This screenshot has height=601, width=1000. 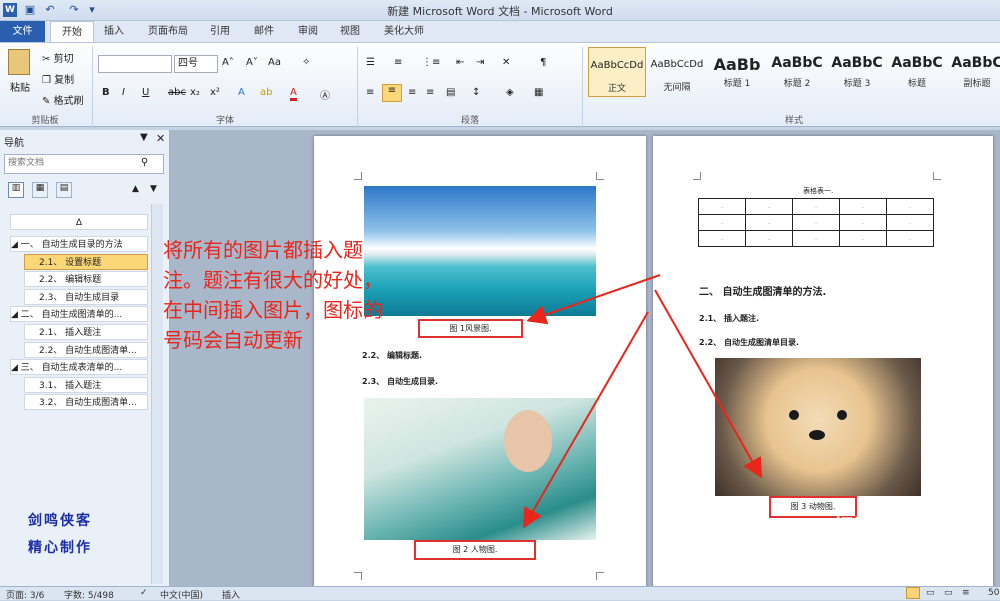 I want to click on annotation-arrows, so click(x=642, y=401).